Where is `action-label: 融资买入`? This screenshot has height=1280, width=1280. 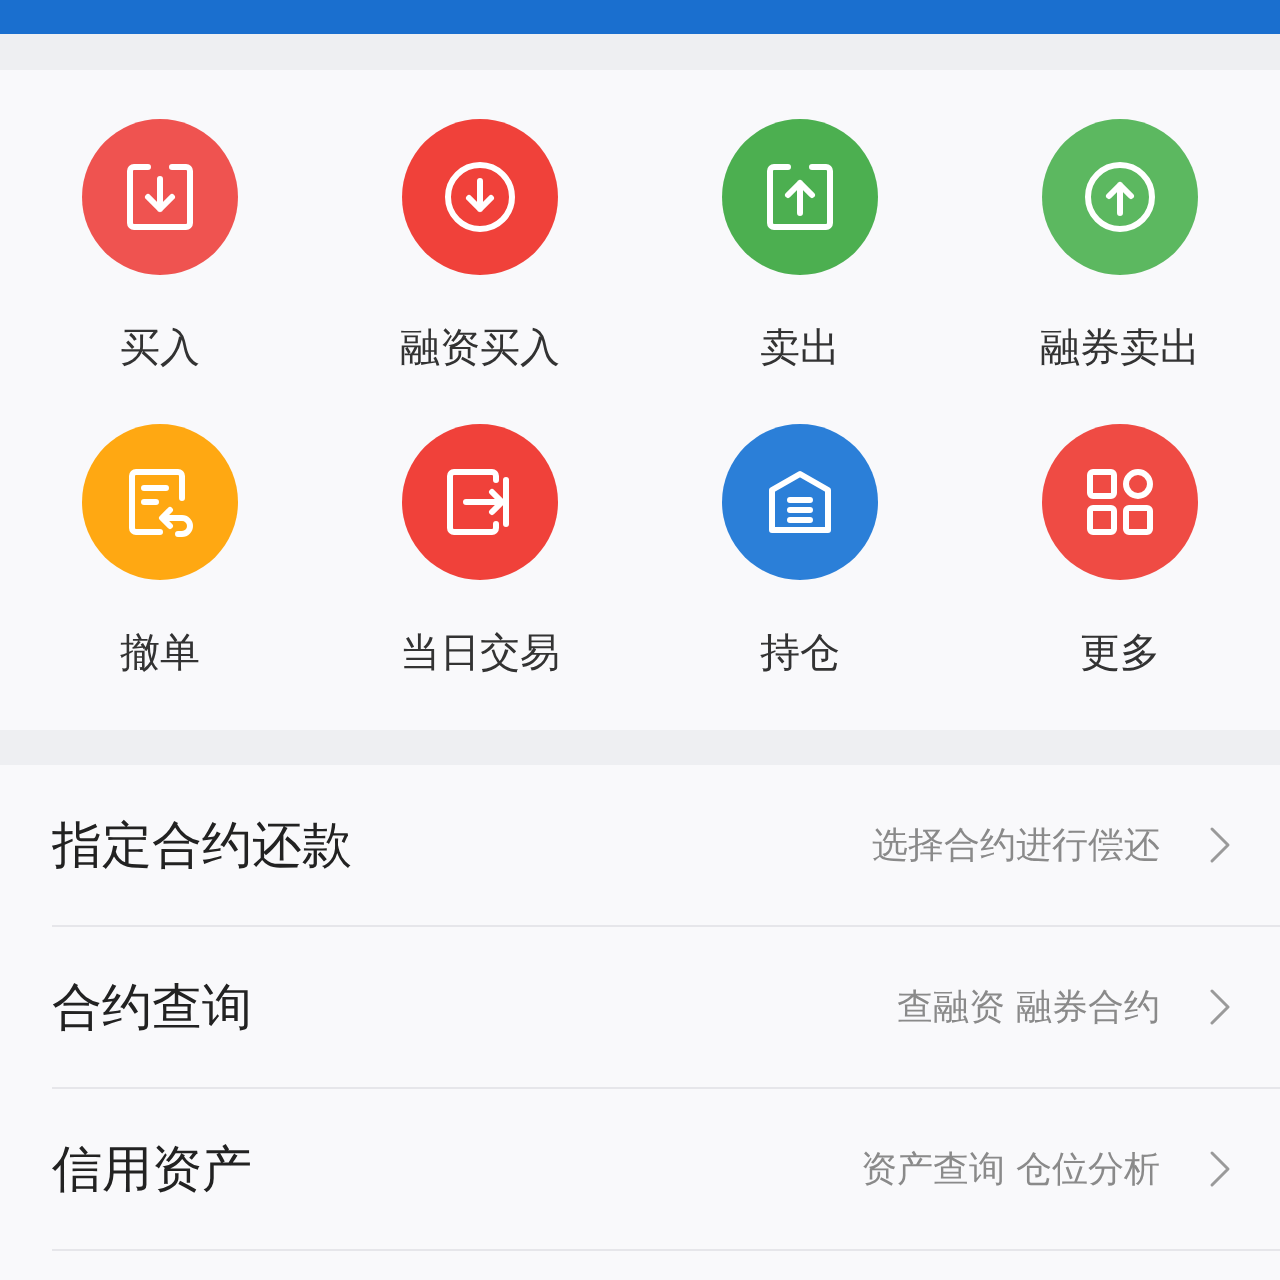
action-label: 融资买入 is located at coordinates (480, 347).